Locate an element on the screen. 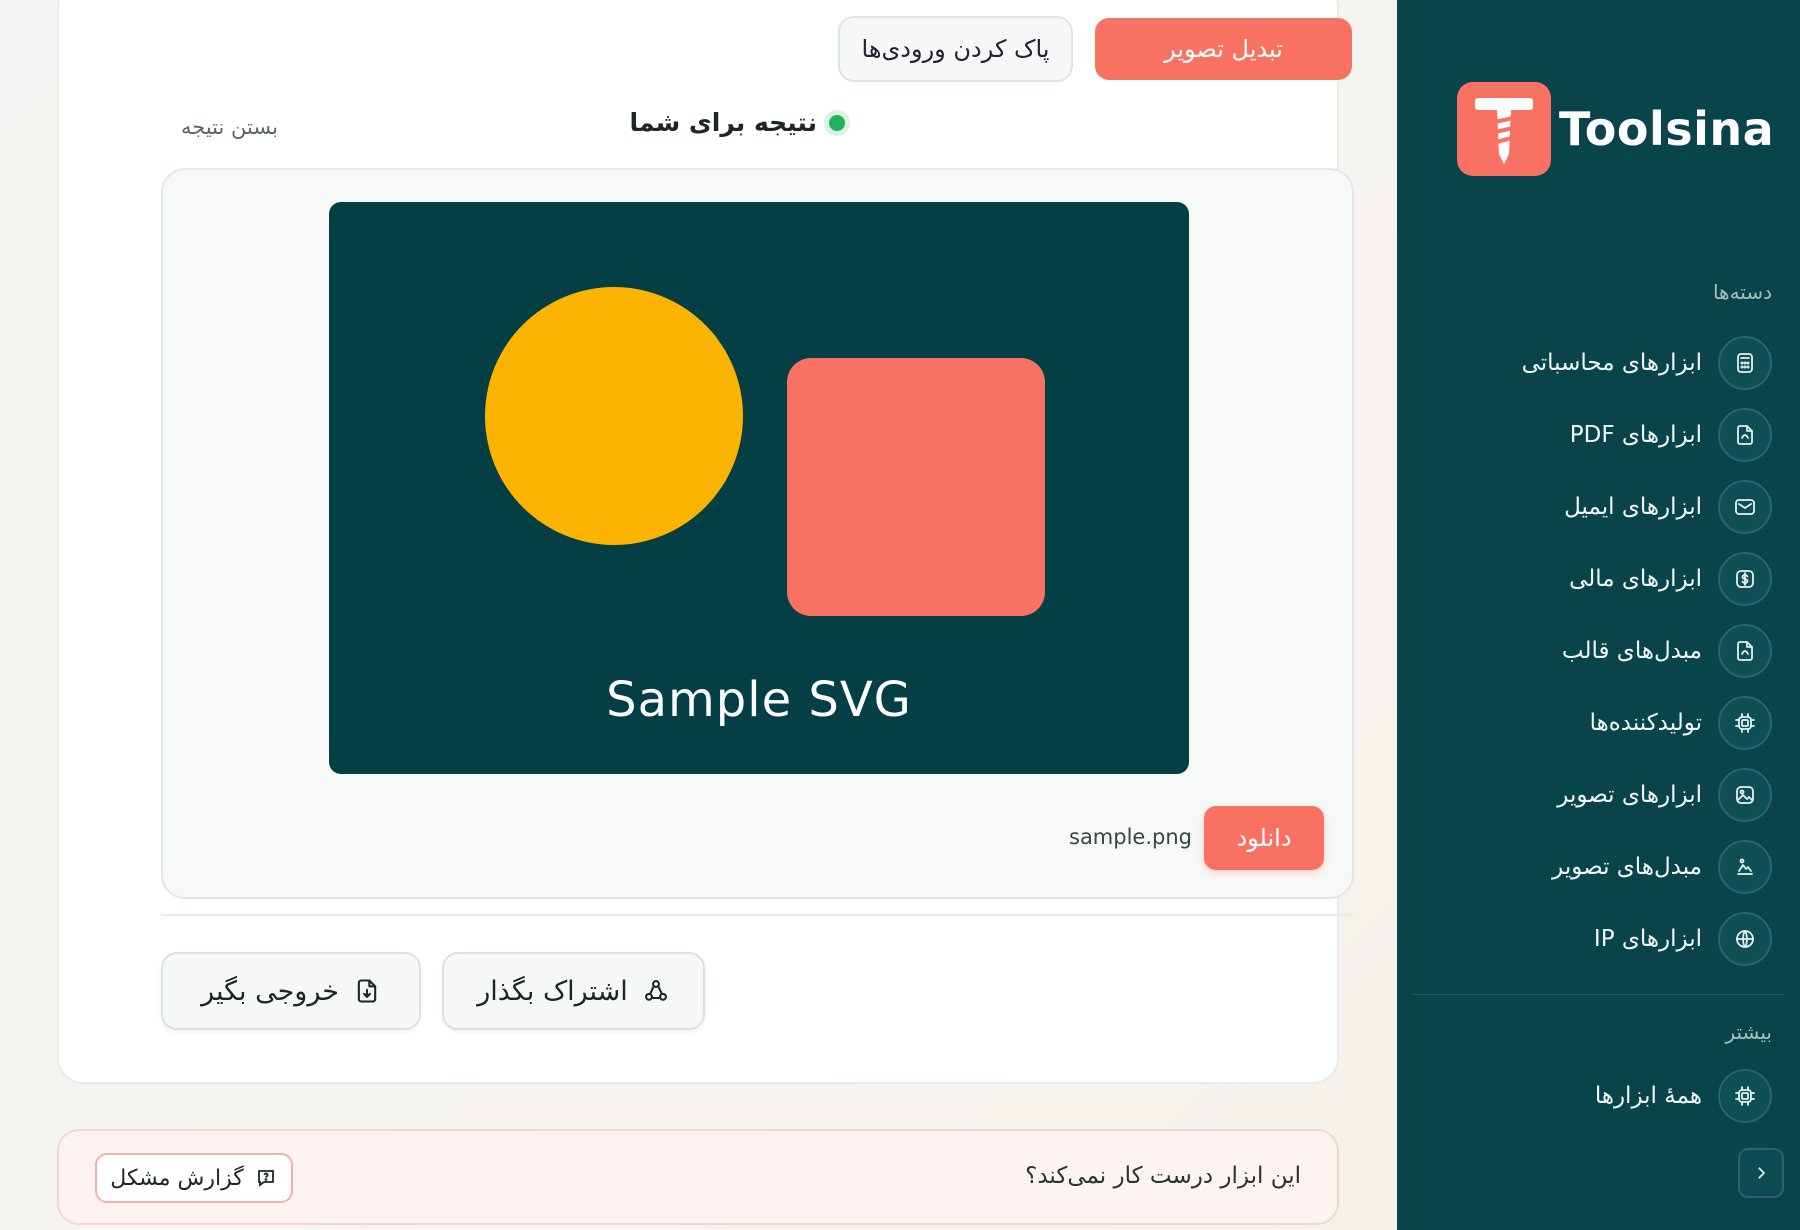 The height and width of the screenshot is (1230, 1800). sidebar-item-pdf: ابزارهای PDF is located at coordinates (1602, 435).